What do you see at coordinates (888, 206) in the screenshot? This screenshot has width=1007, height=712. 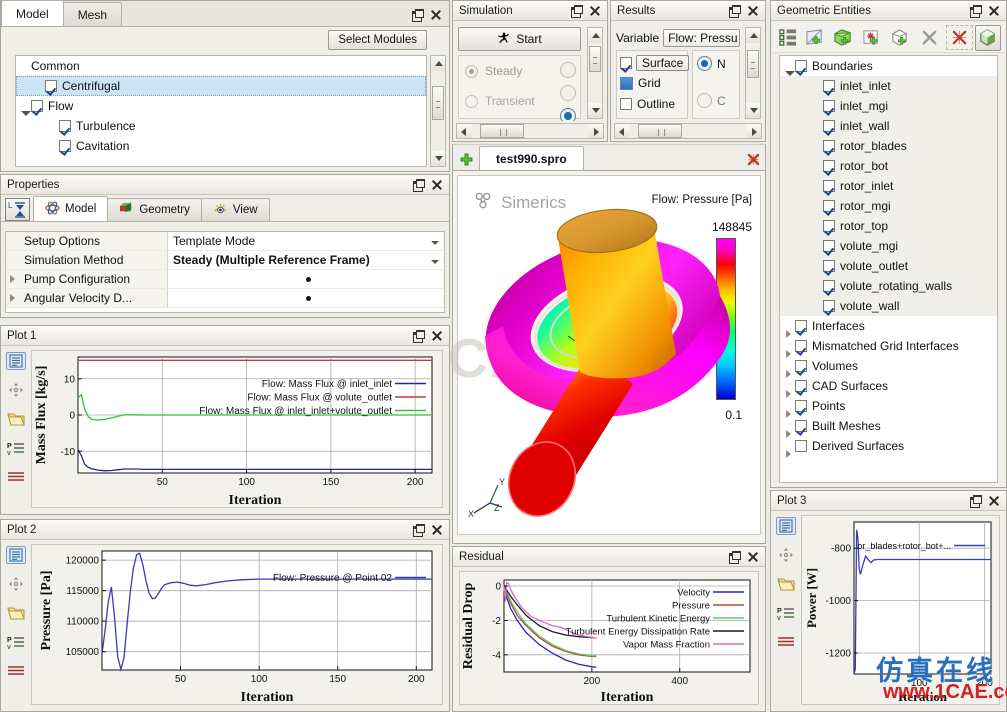 I see `geo-tree-item-rotor-mgi: rotor_mgi` at bounding box center [888, 206].